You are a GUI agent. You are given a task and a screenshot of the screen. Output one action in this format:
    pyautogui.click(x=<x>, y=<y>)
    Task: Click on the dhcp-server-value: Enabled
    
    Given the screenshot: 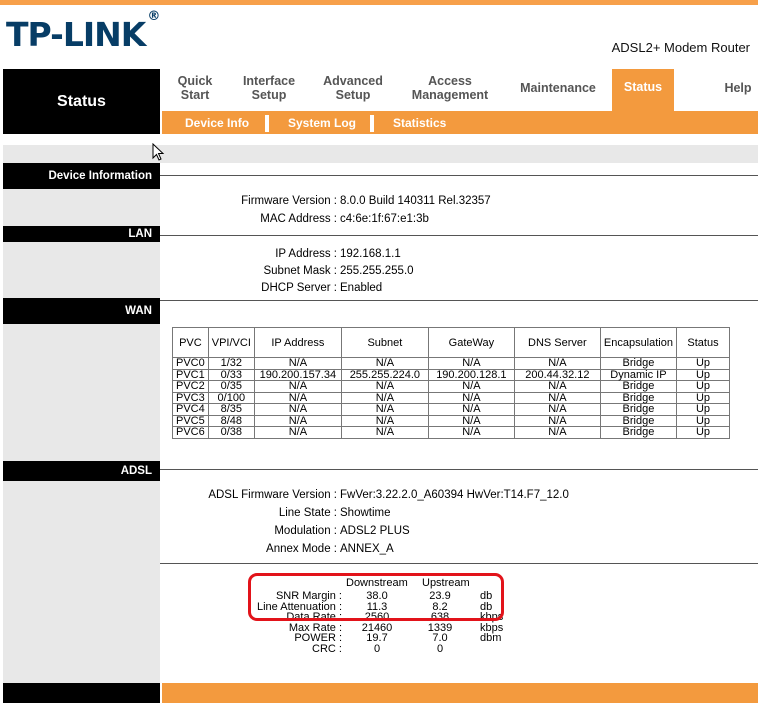 What is the action you would take?
    pyautogui.click(x=361, y=288)
    